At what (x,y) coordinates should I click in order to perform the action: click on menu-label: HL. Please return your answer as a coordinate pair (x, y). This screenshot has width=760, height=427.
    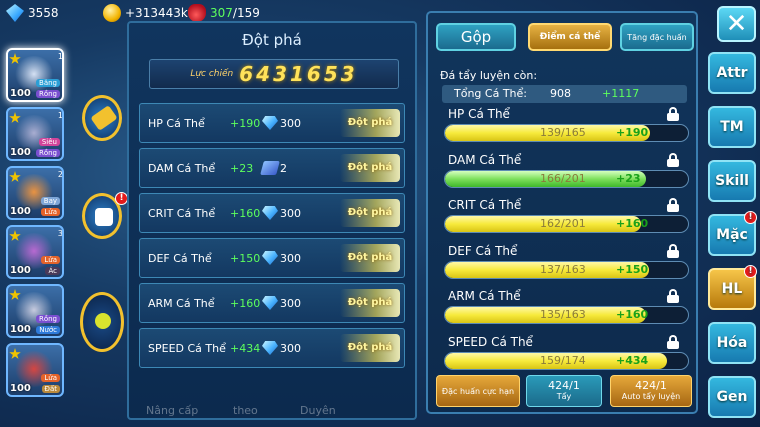
    Looking at the image, I should click on (732, 289).